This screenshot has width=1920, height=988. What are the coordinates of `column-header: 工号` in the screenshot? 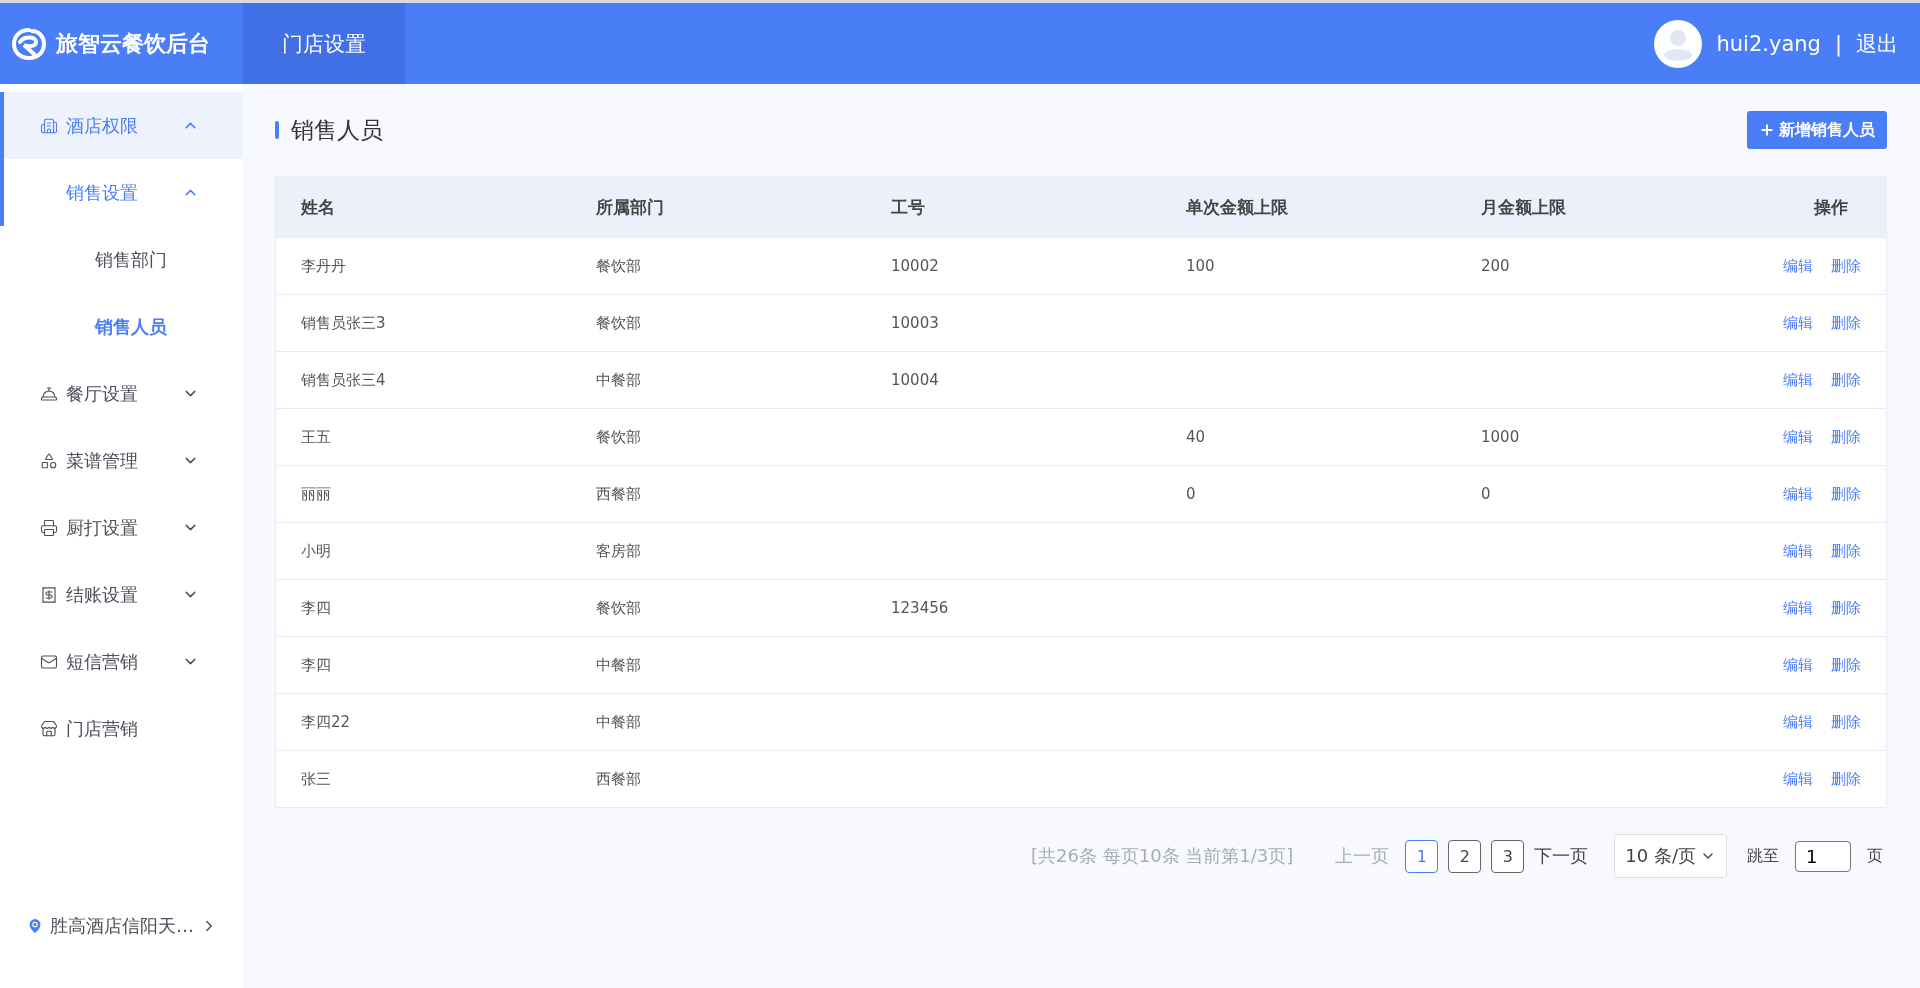 It's located at (908, 207).